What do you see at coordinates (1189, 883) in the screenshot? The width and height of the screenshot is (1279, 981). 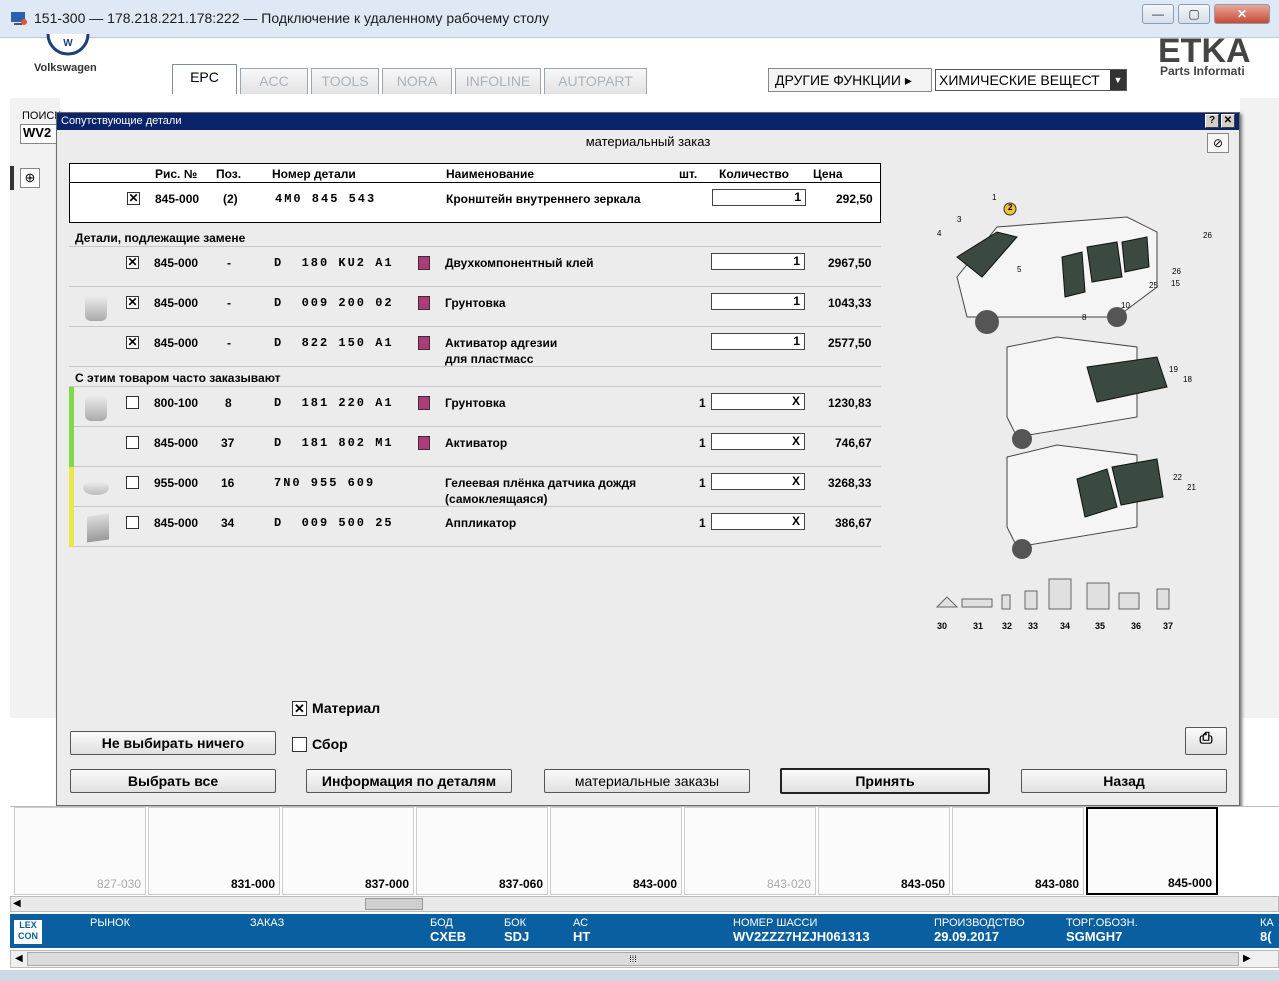 I see `thumbnail-label: 845-000` at bounding box center [1189, 883].